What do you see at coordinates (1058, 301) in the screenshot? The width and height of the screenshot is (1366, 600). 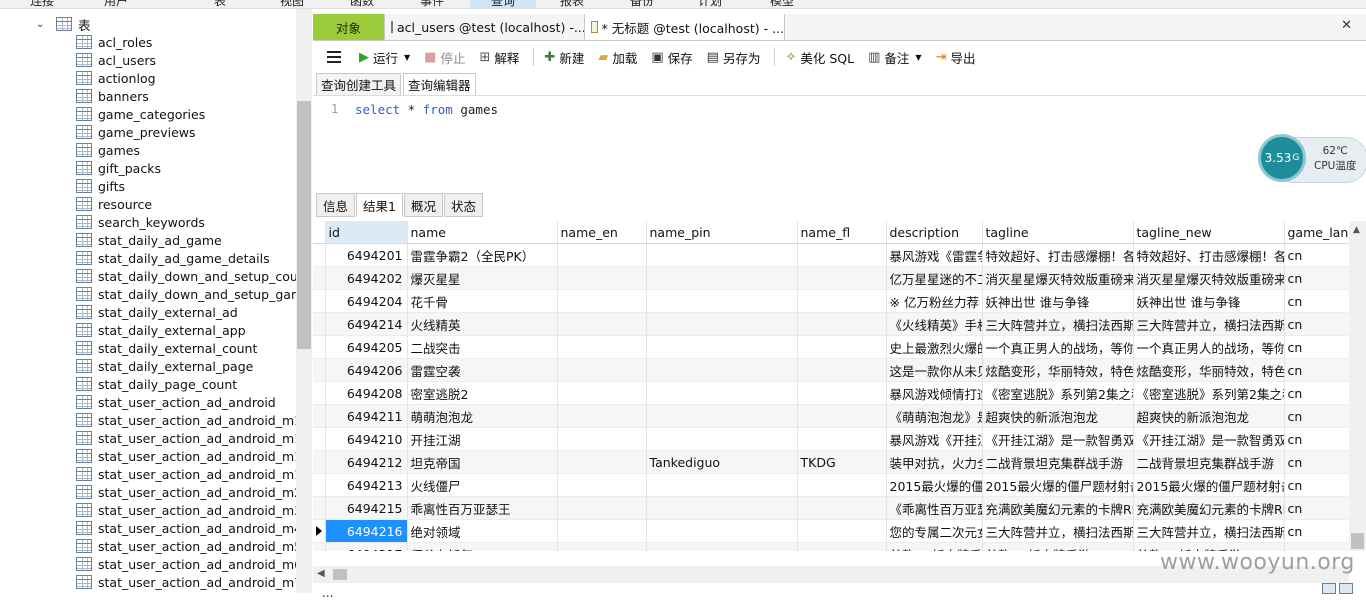 I see `table-cell: 妖神出世 谁与争锋` at bounding box center [1058, 301].